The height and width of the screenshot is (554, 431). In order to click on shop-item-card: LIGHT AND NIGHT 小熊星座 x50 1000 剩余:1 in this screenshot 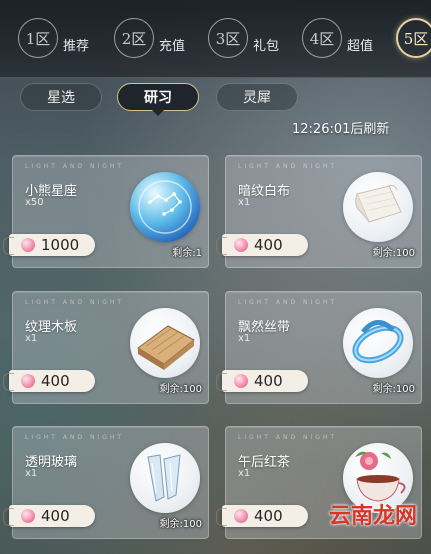, I will do `click(106, 211)`.